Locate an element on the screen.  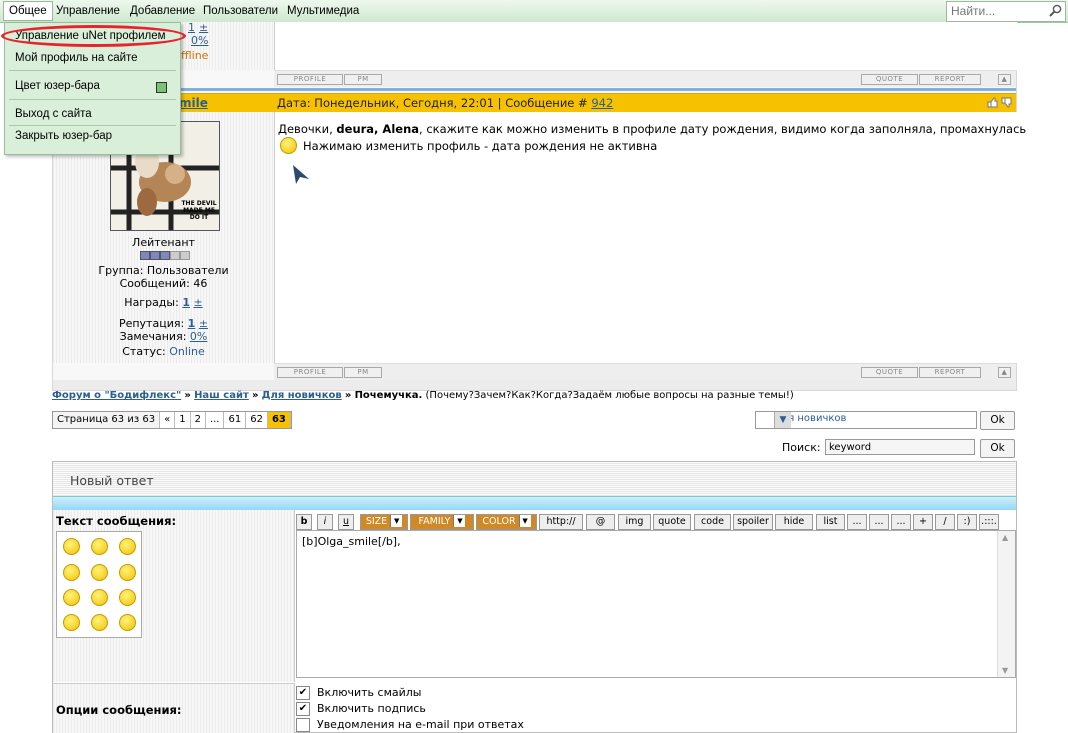
smile-smirk-icon is located at coordinates (99, 572).